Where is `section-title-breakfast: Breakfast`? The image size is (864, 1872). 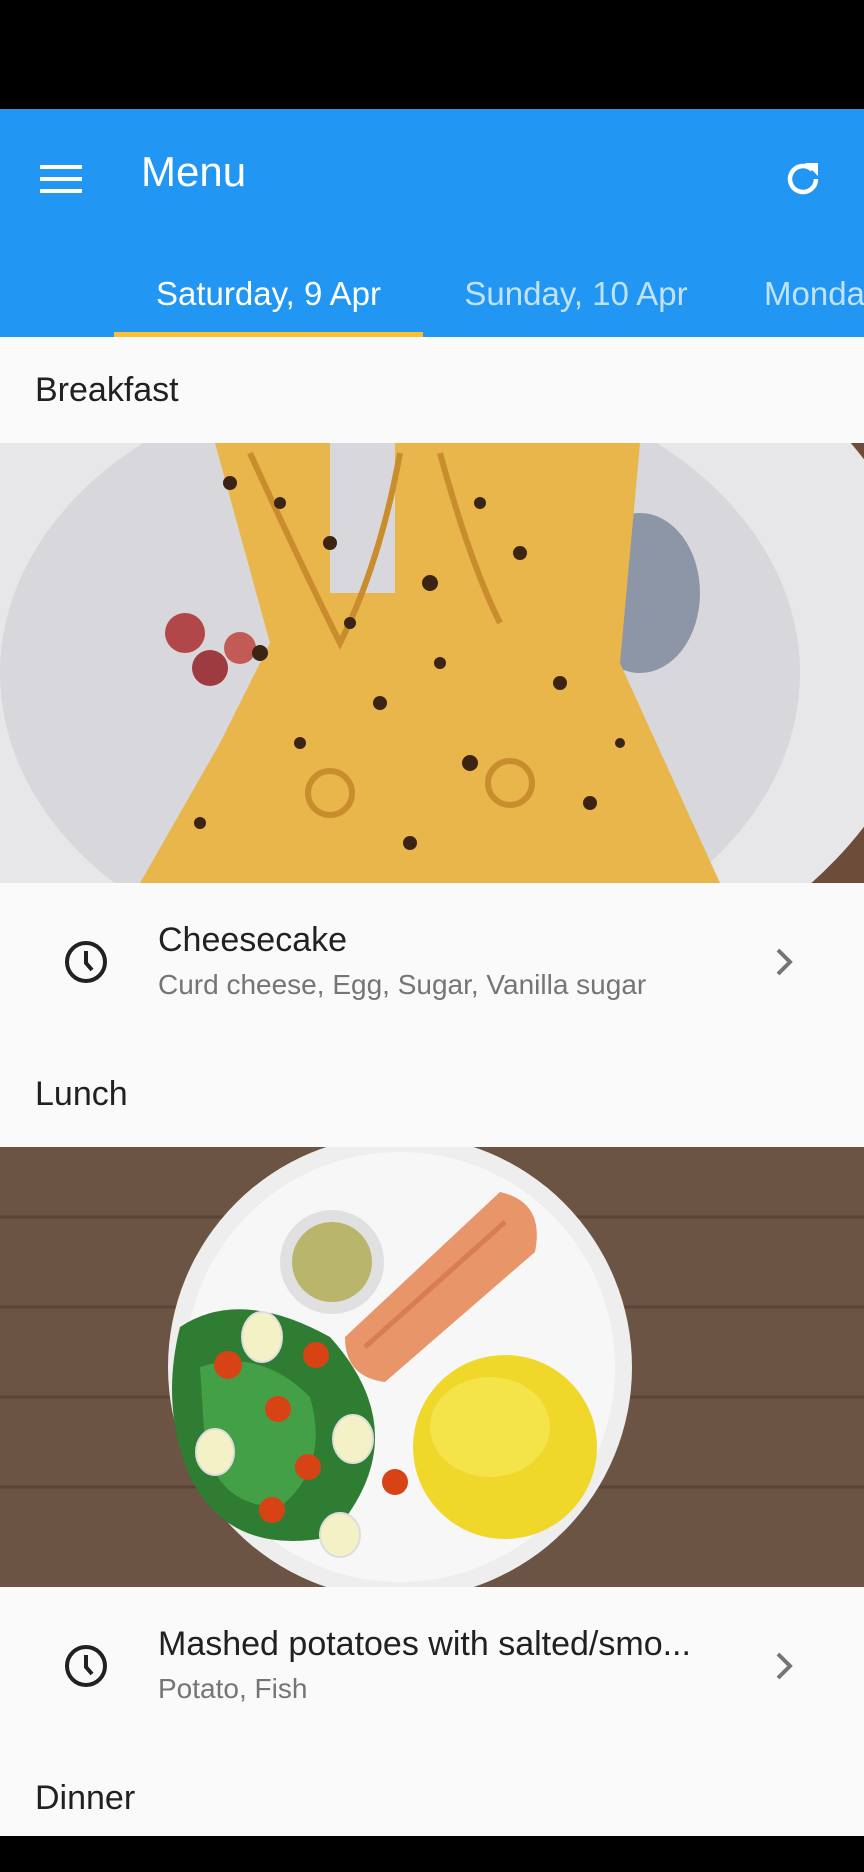
section-title-breakfast: Breakfast is located at coordinates (107, 390).